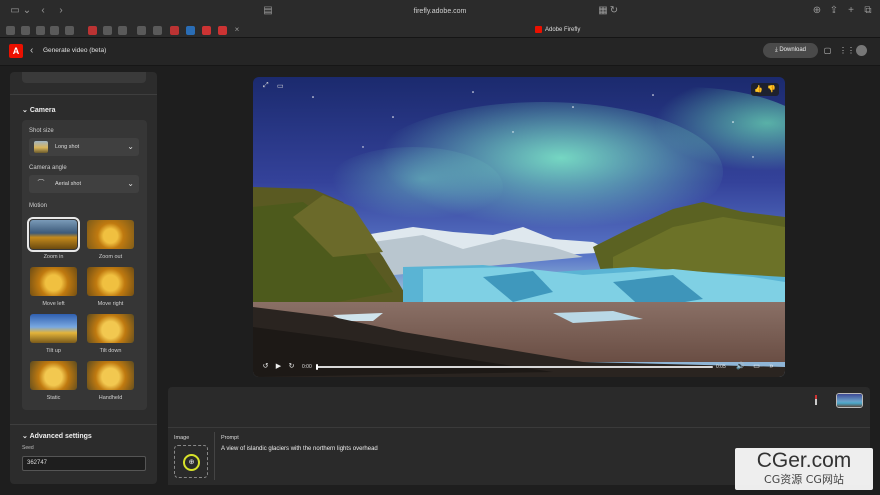  I want to click on airplay-icon: ▭, so click(756, 366).